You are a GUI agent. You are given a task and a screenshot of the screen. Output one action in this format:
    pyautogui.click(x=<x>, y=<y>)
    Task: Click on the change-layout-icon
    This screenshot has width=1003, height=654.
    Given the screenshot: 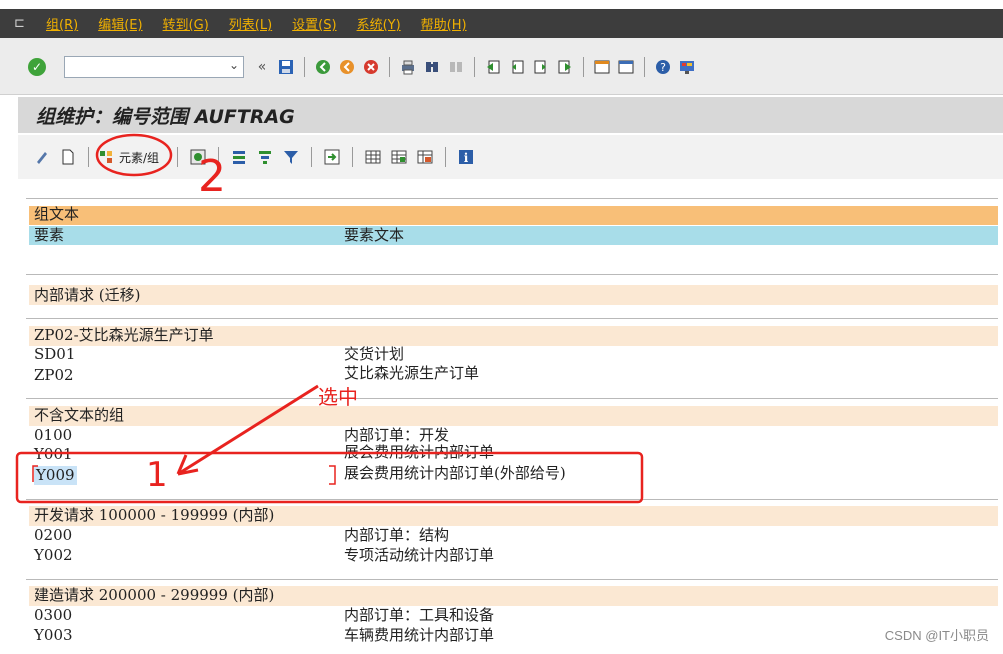 What is the action you would take?
    pyautogui.click(x=399, y=157)
    